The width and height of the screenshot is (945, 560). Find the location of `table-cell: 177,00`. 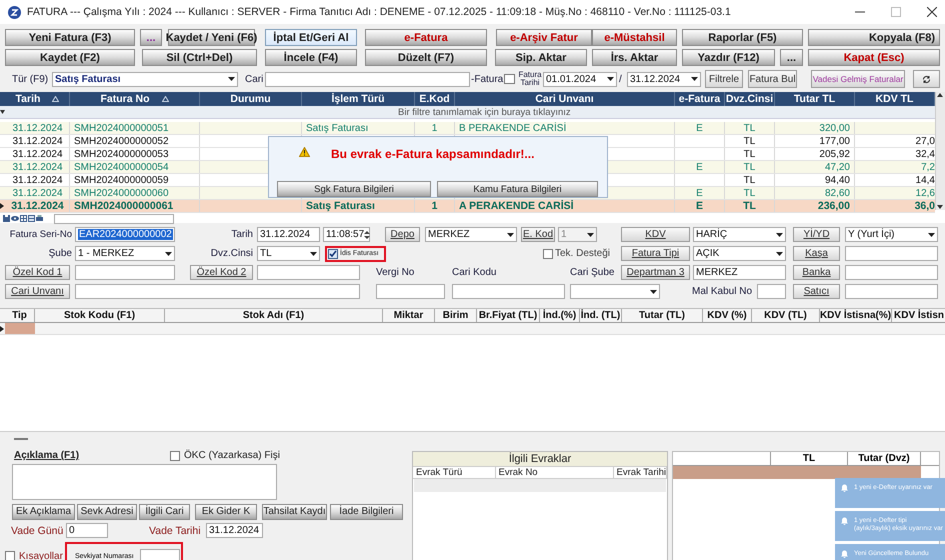

table-cell: 177,00 is located at coordinates (815, 141).